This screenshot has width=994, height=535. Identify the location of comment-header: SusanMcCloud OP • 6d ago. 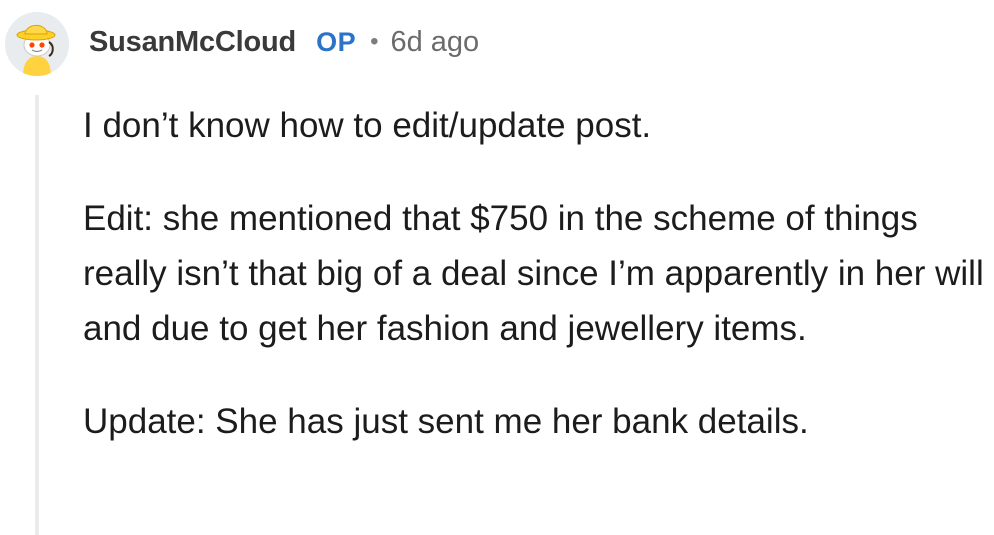
(284, 42).